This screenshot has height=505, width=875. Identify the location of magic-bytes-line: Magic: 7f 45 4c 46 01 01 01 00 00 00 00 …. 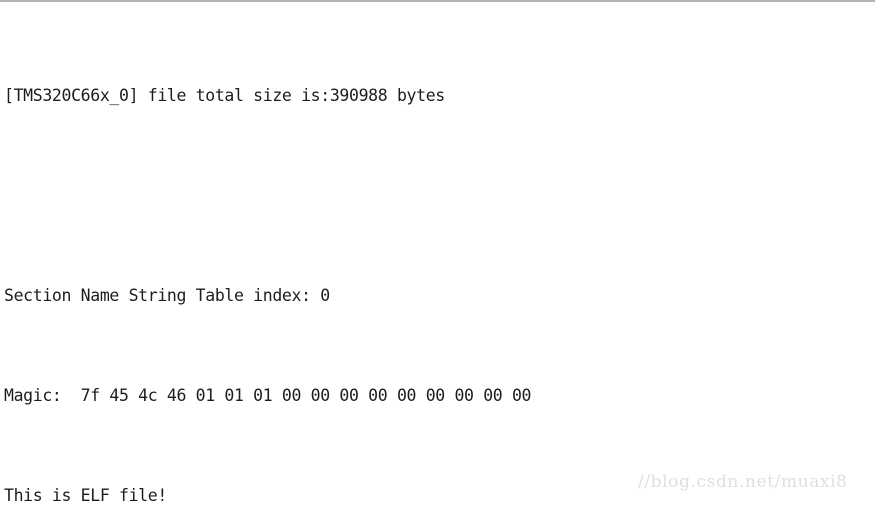
(268, 395).